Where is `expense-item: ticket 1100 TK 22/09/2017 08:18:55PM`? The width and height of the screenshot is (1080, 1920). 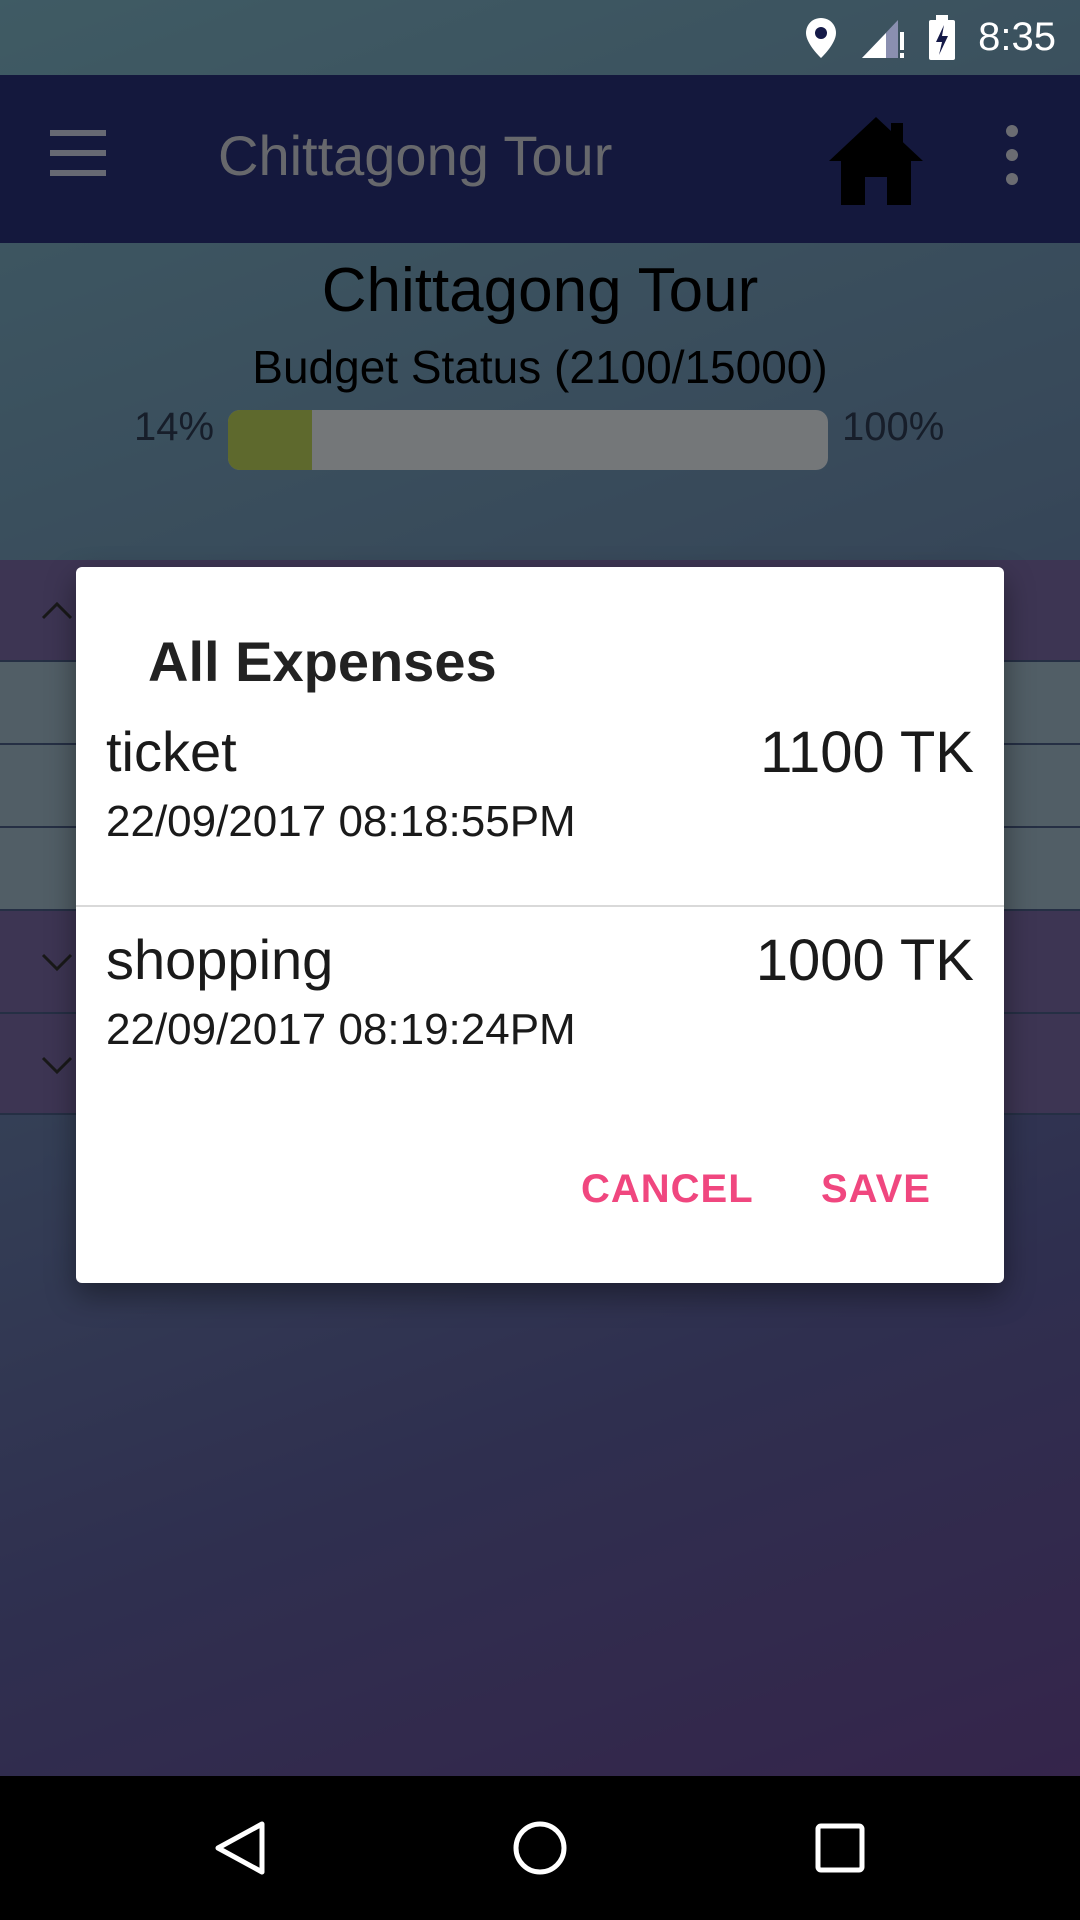
expense-item: ticket 1100 TK 22/09/2017 08:18:55PM is located at coordinates (540, 800).